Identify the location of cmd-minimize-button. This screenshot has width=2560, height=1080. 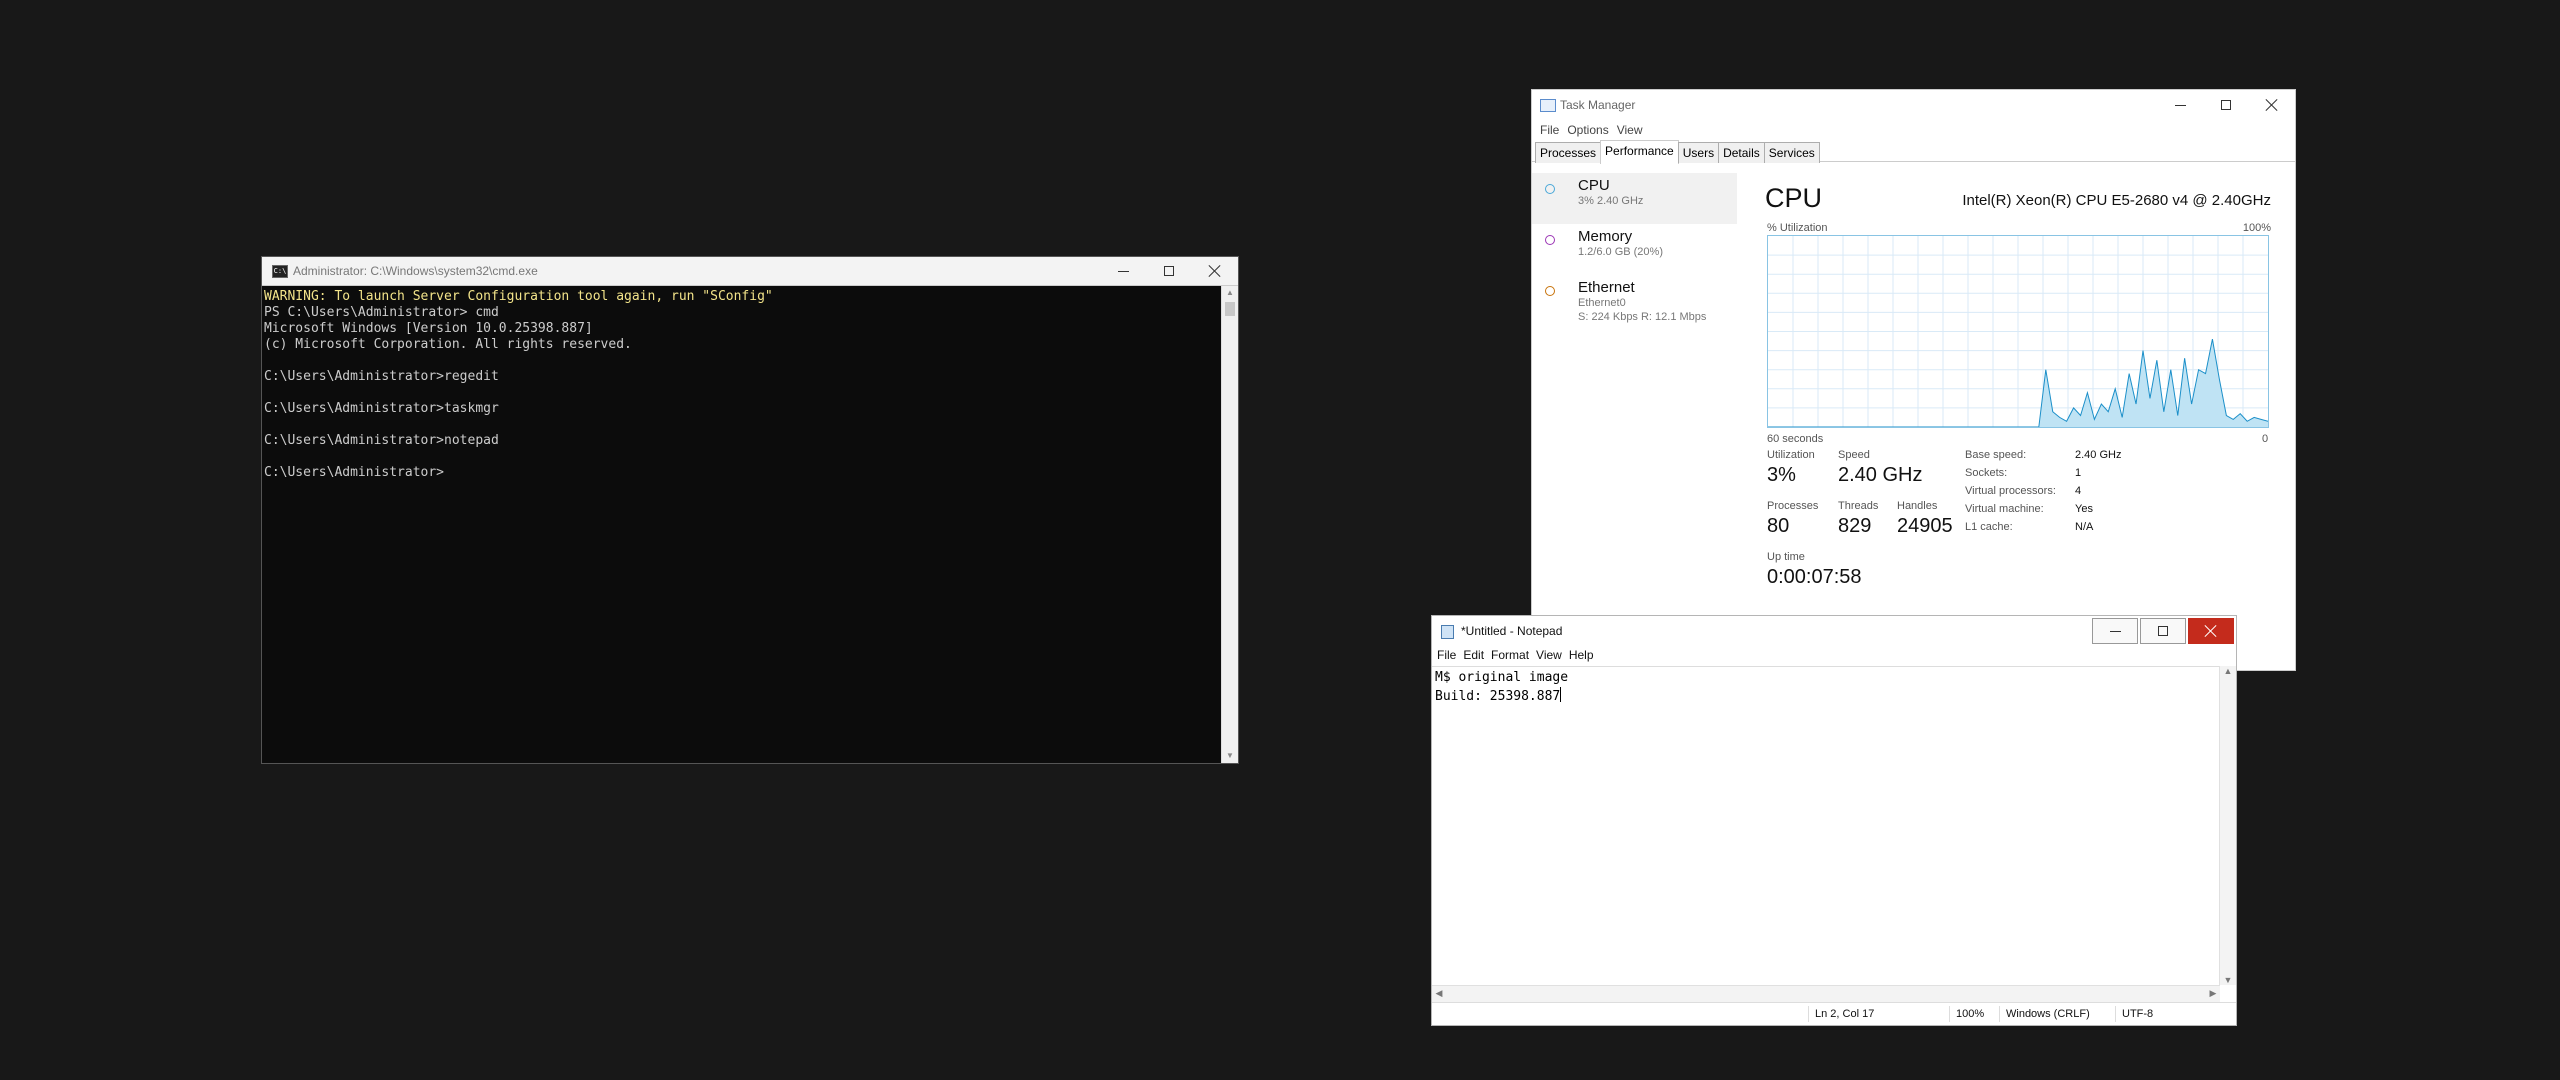
(1123, 271).